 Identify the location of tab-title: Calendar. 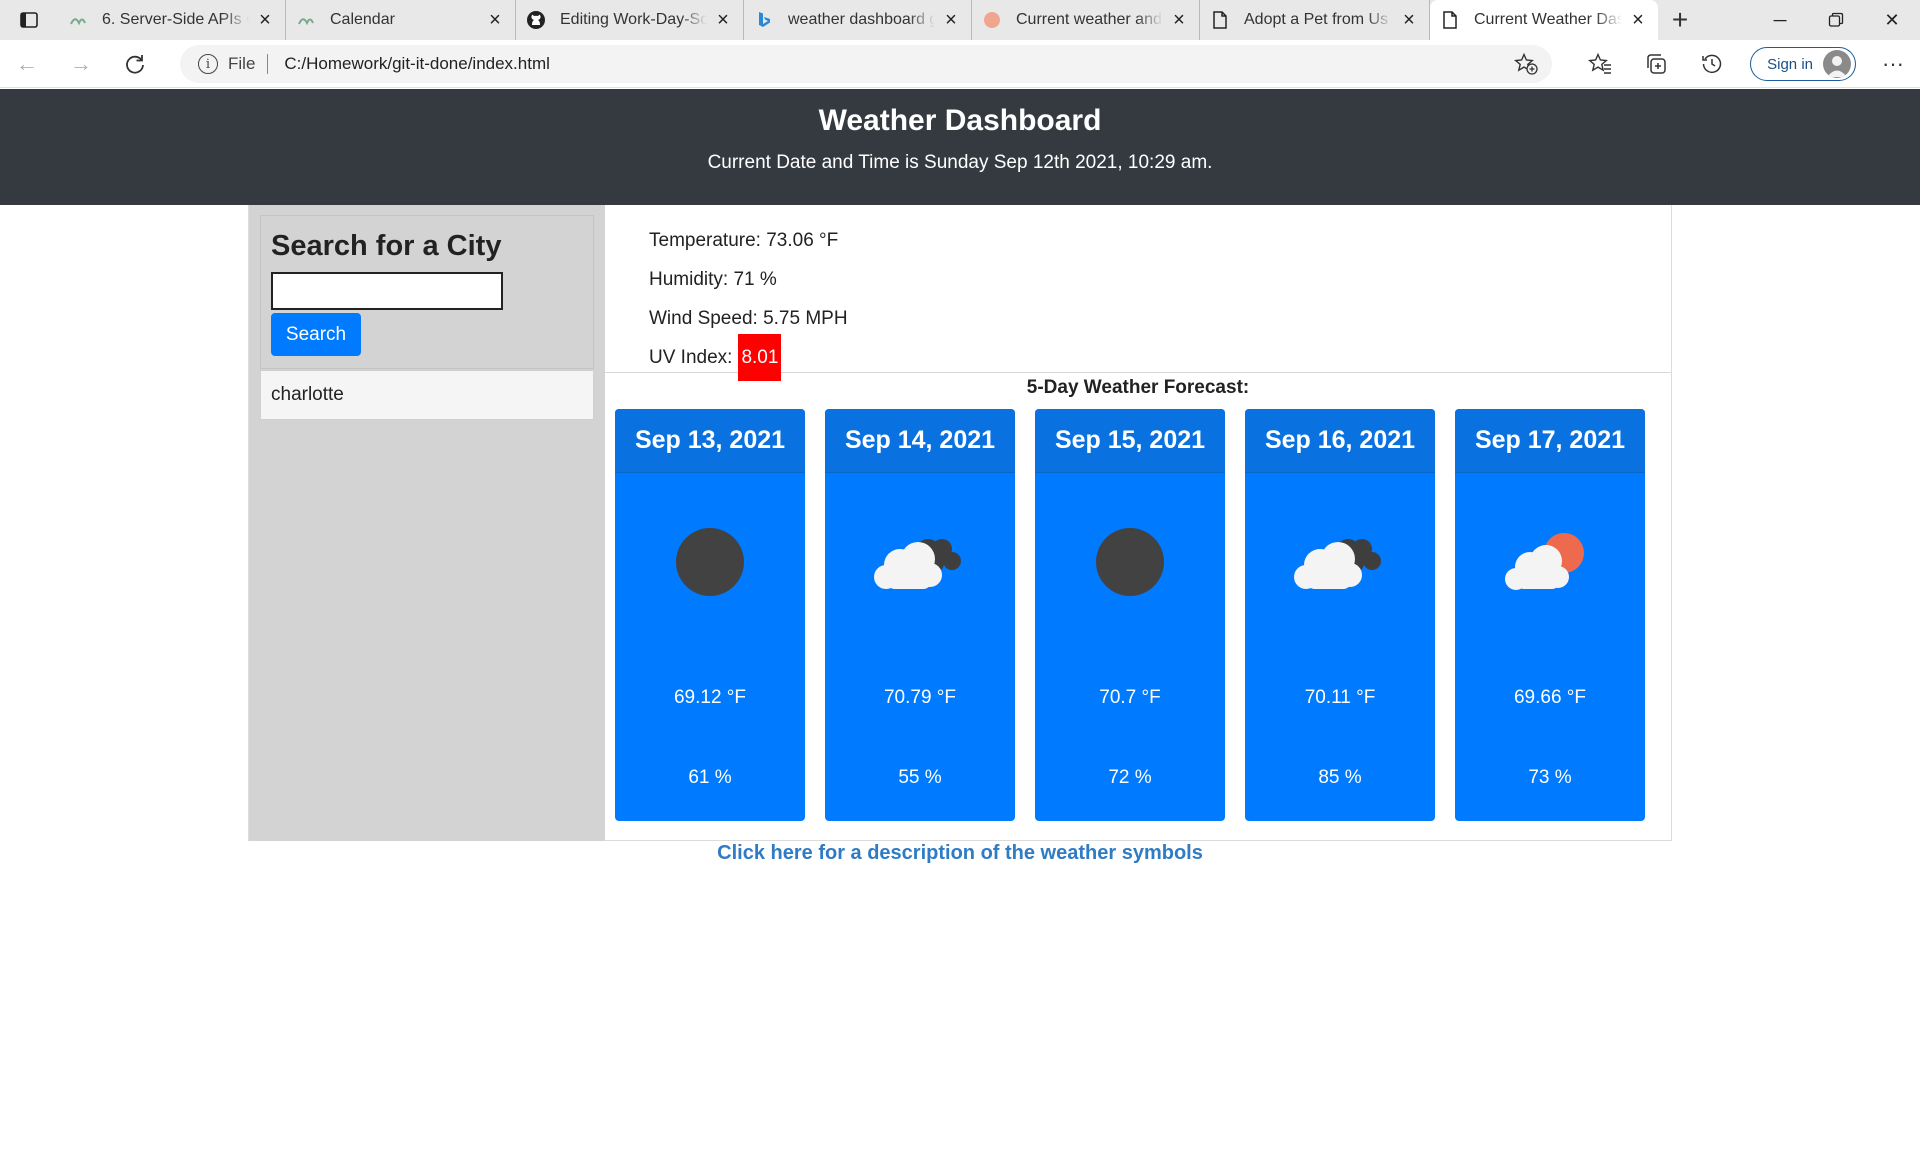
(362, 19).